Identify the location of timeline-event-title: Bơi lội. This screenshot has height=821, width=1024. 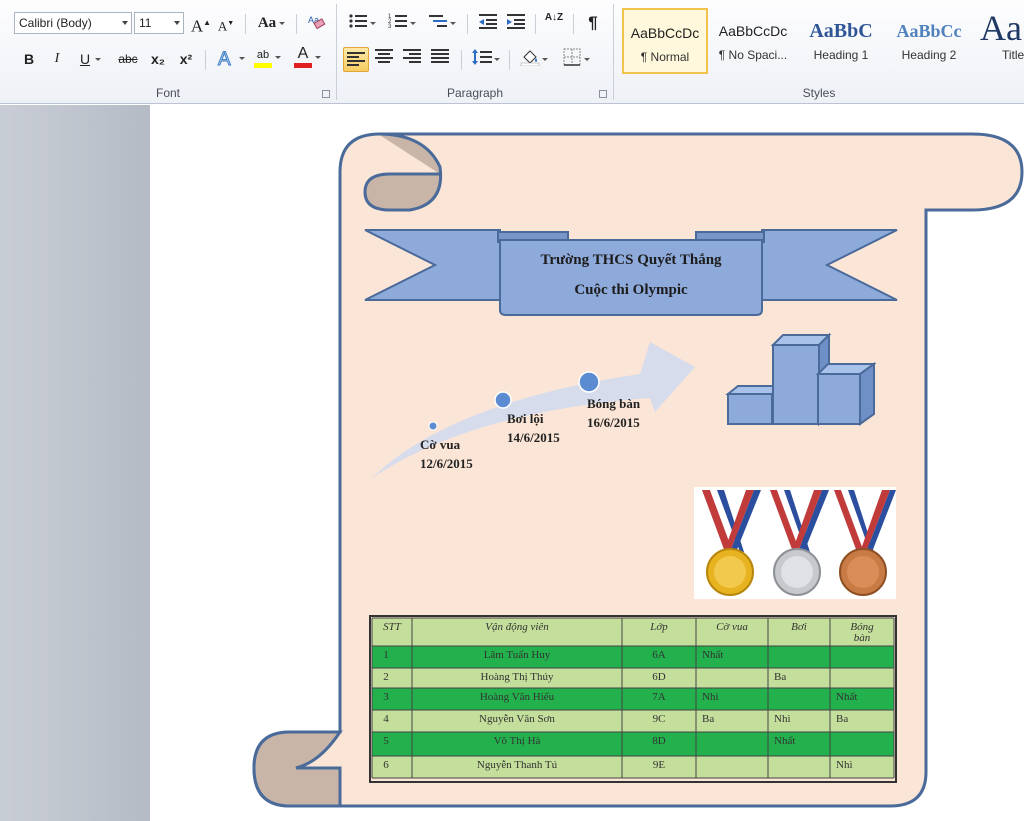
(525, 418).